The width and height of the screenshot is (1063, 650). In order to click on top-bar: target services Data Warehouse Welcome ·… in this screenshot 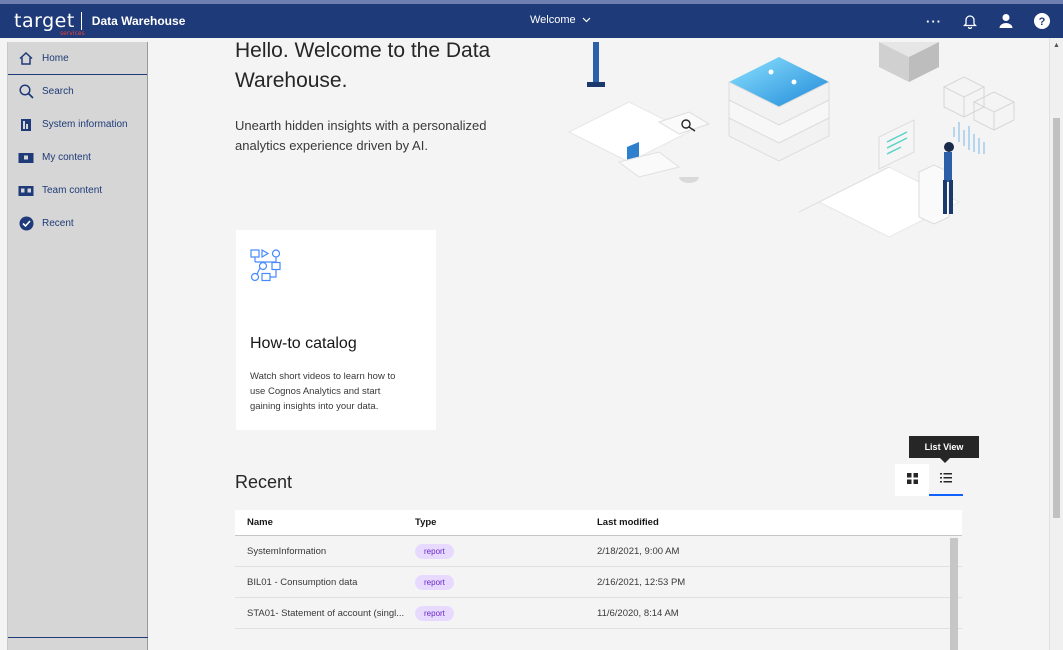, I will do `click(531, 19)`.